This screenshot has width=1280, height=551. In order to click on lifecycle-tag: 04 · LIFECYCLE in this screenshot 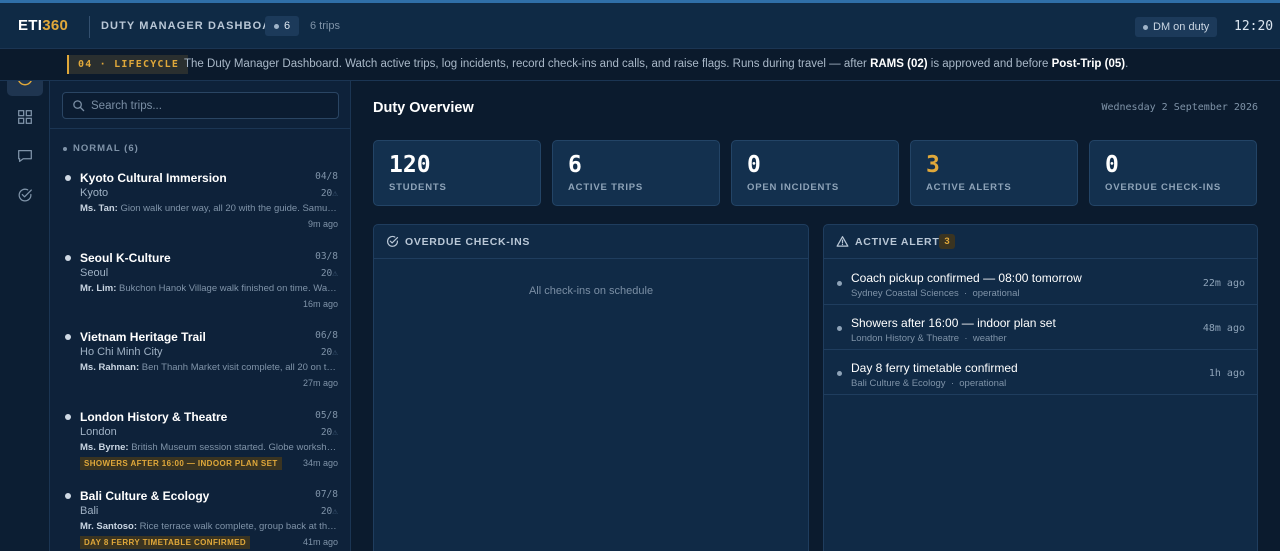, I will do `click(128, 64)`.